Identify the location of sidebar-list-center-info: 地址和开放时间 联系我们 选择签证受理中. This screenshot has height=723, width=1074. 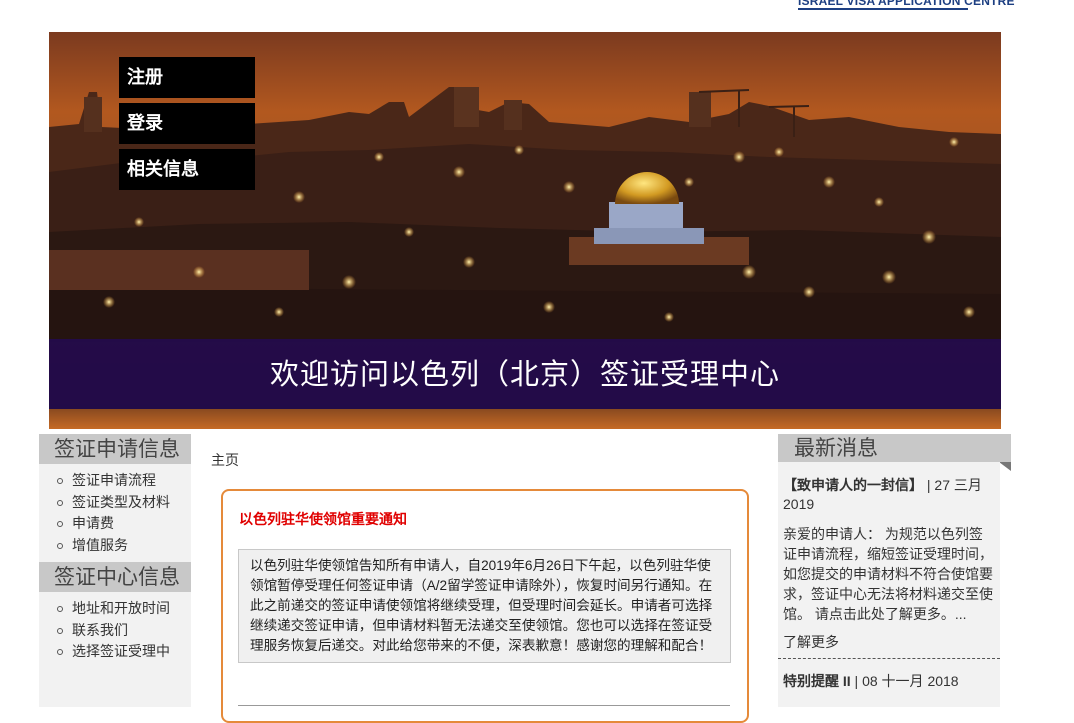
(115, 630).